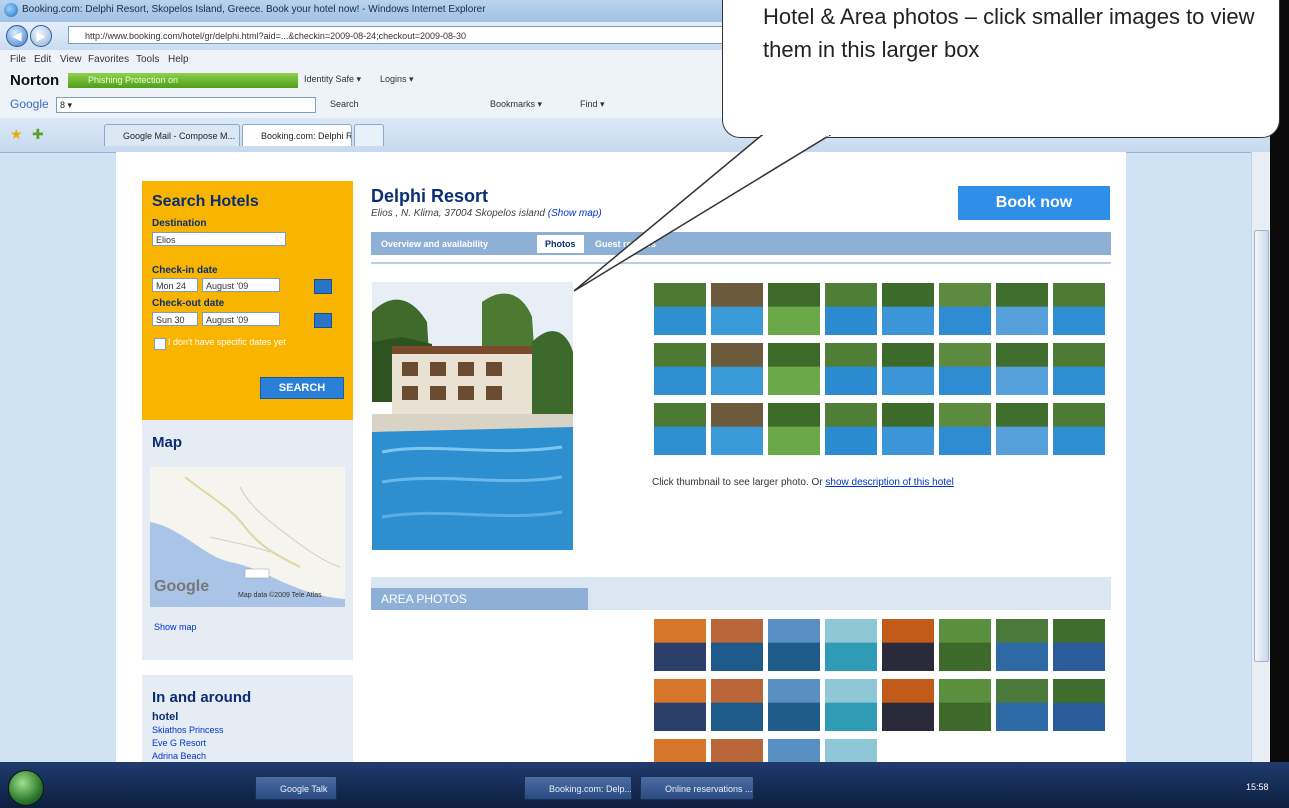  What do you see at coordinates (741, 593) in the screenshot?
I see `area-photos-header: AREA PHOTOS` at bounding box center [741, 593].